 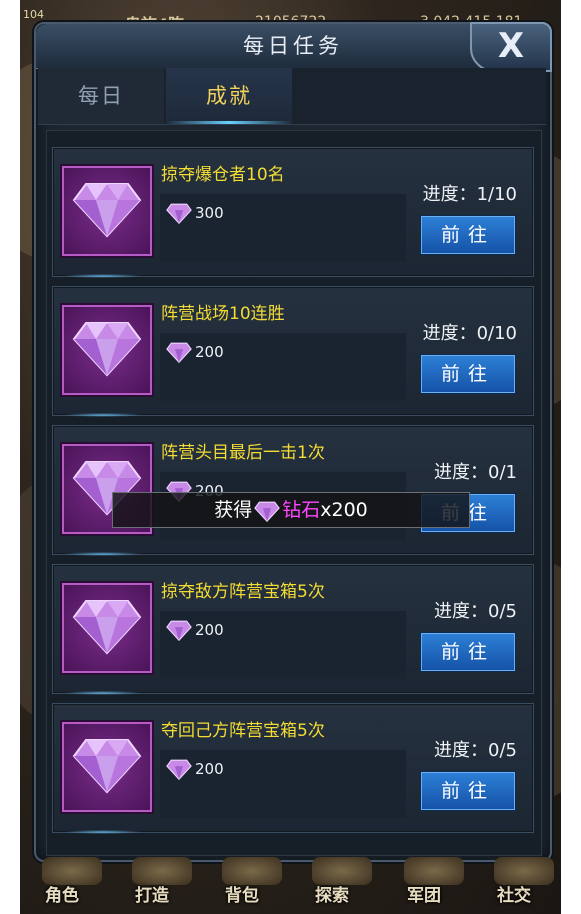 I want to click on close-icon: X, so click(x=511, y=46).